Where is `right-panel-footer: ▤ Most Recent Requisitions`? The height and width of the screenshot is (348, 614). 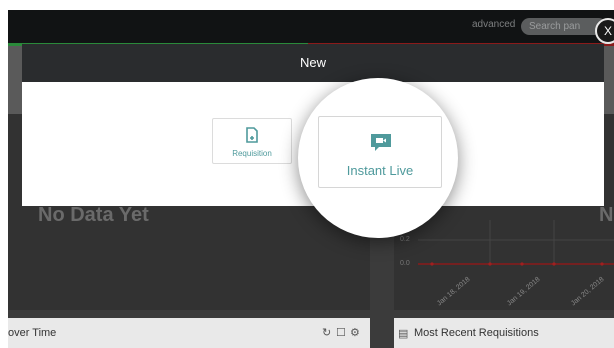
right-panel-footer: ▤ Most Recent Requisitions is located at coordinates (504, 333).